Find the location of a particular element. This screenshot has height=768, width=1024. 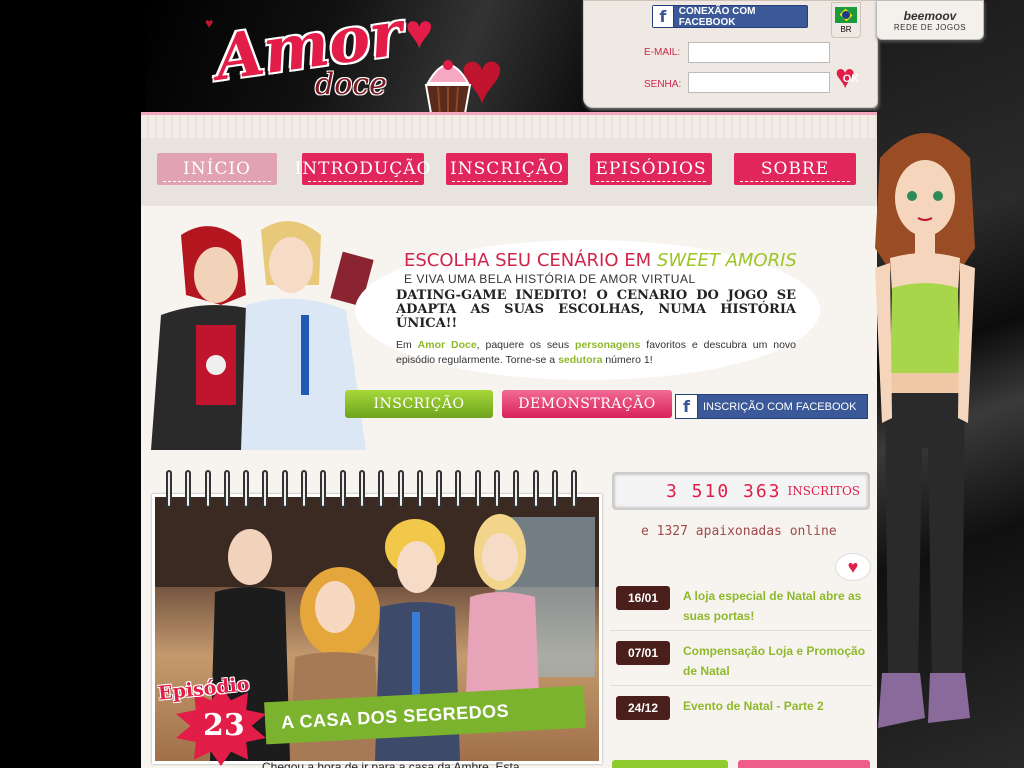

brazil-flag-icon is located at coordinates (846, 15).